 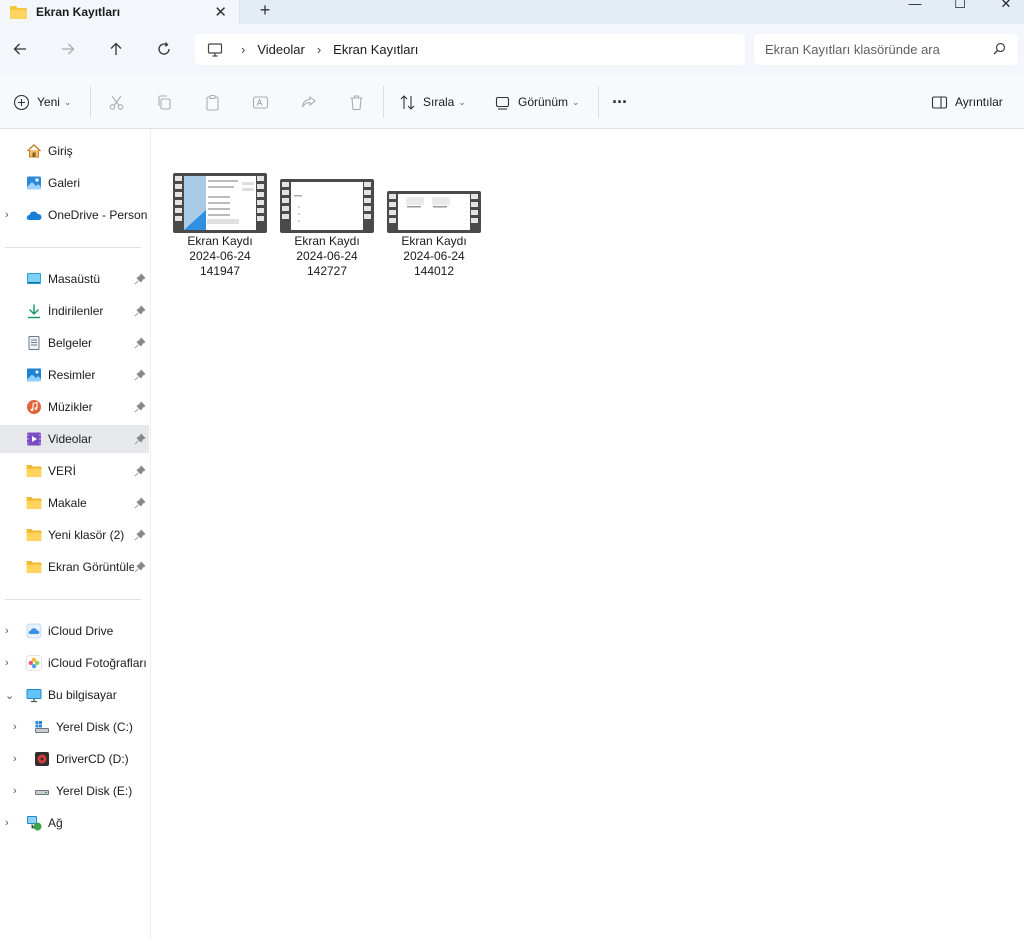 I want to click on sidebar-item-ekran-goruntule: Ekran Görüntüle, so click(x=75, y=567).